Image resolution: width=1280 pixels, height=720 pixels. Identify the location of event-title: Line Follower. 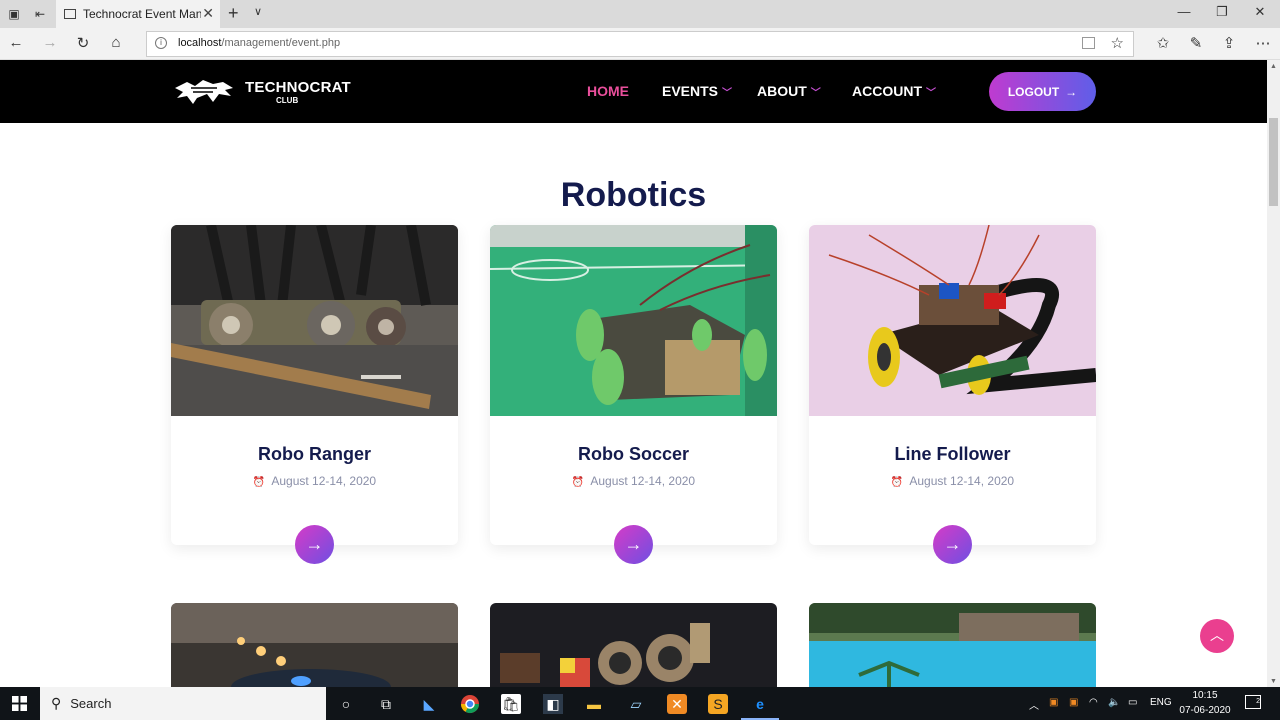
(952, 454).